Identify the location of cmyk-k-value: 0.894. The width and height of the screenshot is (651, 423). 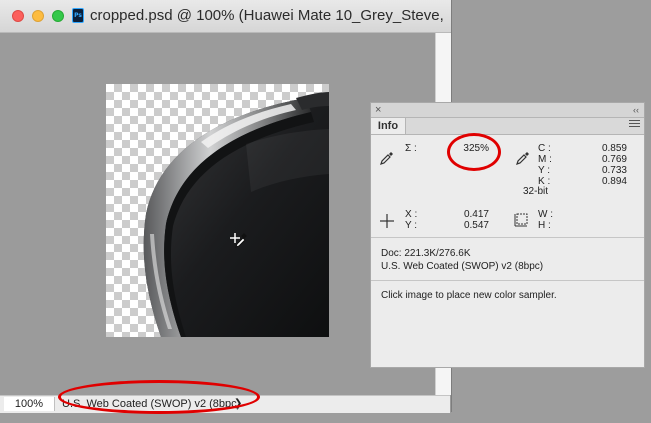
(614, 181).